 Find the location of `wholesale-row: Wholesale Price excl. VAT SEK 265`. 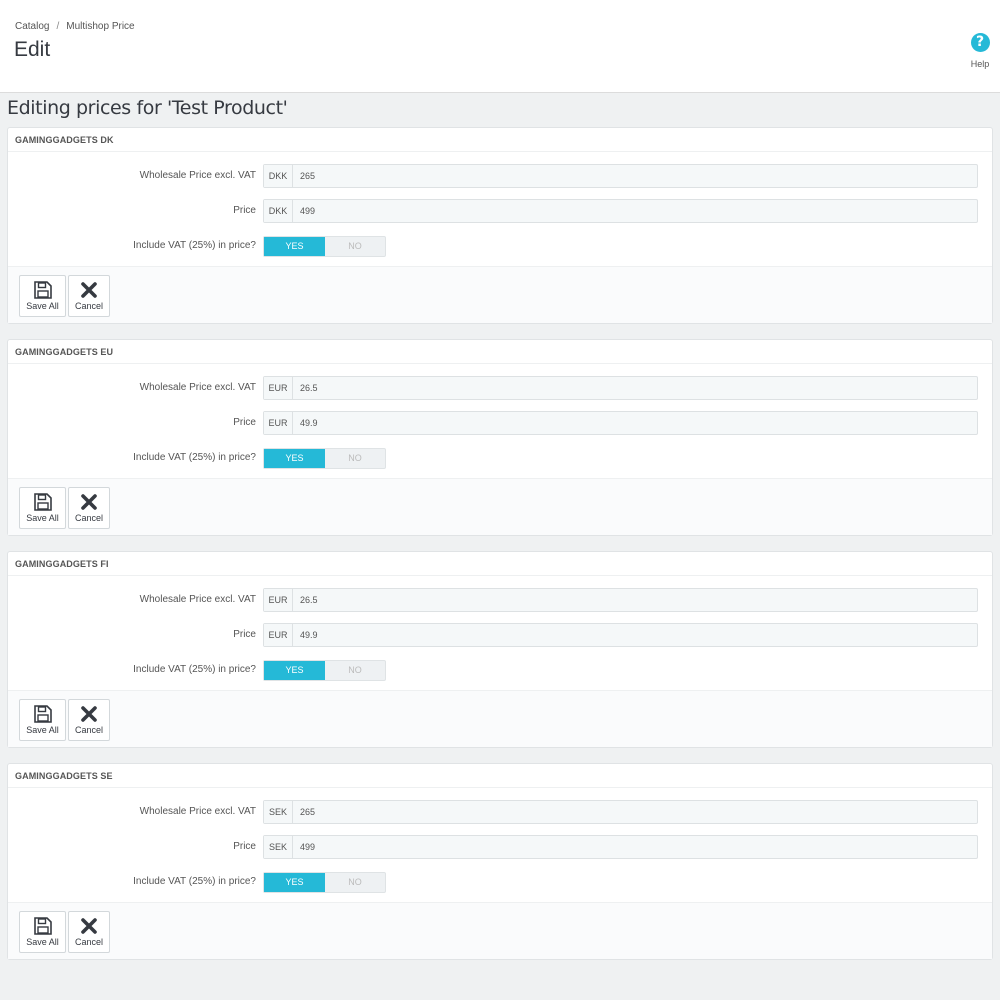

wholesale-row: Wholesale Price excl. VAT SEK 265 is located at coordinates (501, 812).